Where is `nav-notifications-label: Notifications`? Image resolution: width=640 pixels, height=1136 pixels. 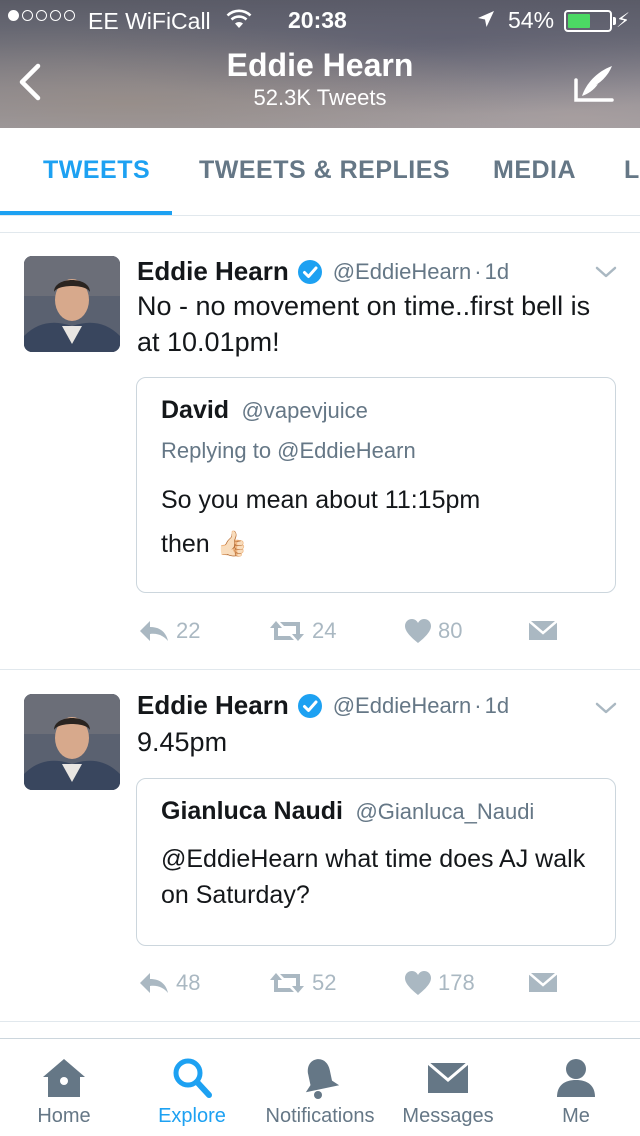
nav-notifications-label: Notifications is located at coordinates (320, 1116).